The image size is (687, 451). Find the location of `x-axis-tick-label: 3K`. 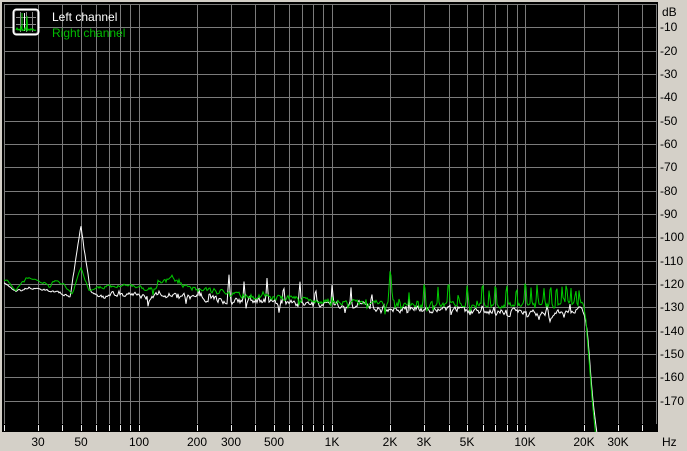

x-axis-tick-label: 3K is located at coordinates (424, 442).